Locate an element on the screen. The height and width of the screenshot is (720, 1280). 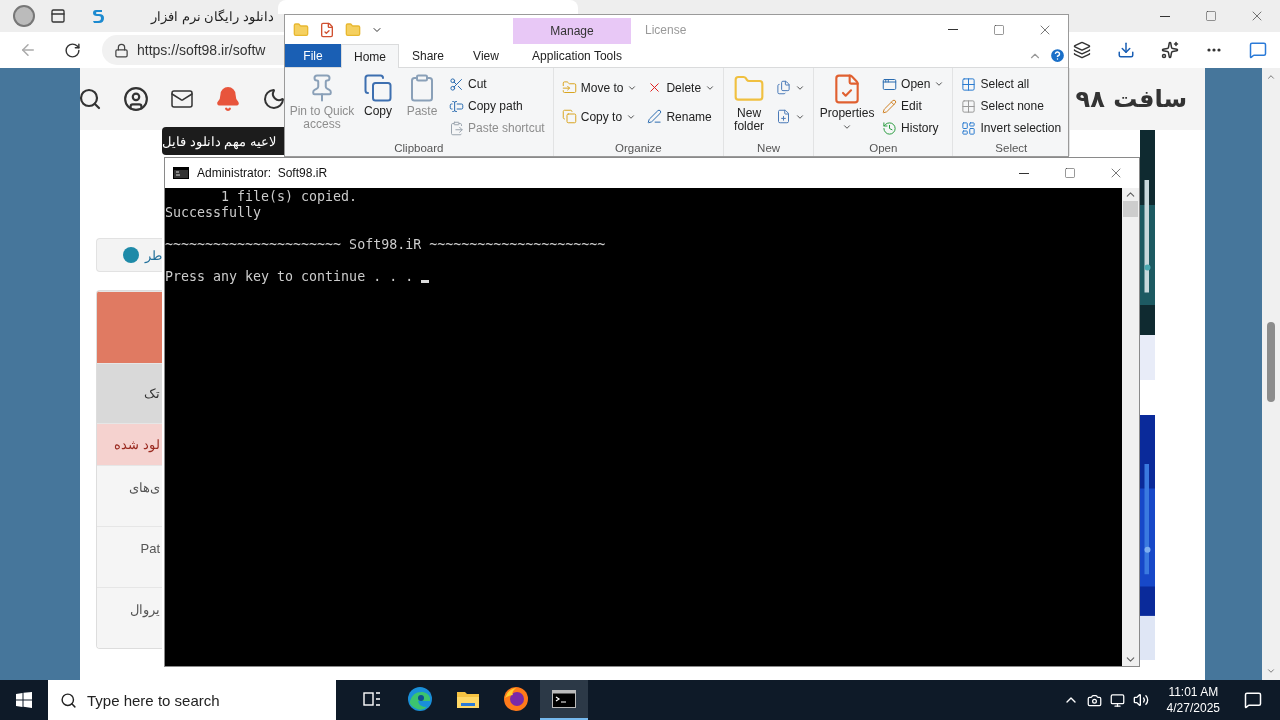
tab-title: دانلود رایگان نرم افزار is located at coordinates (211, 16).